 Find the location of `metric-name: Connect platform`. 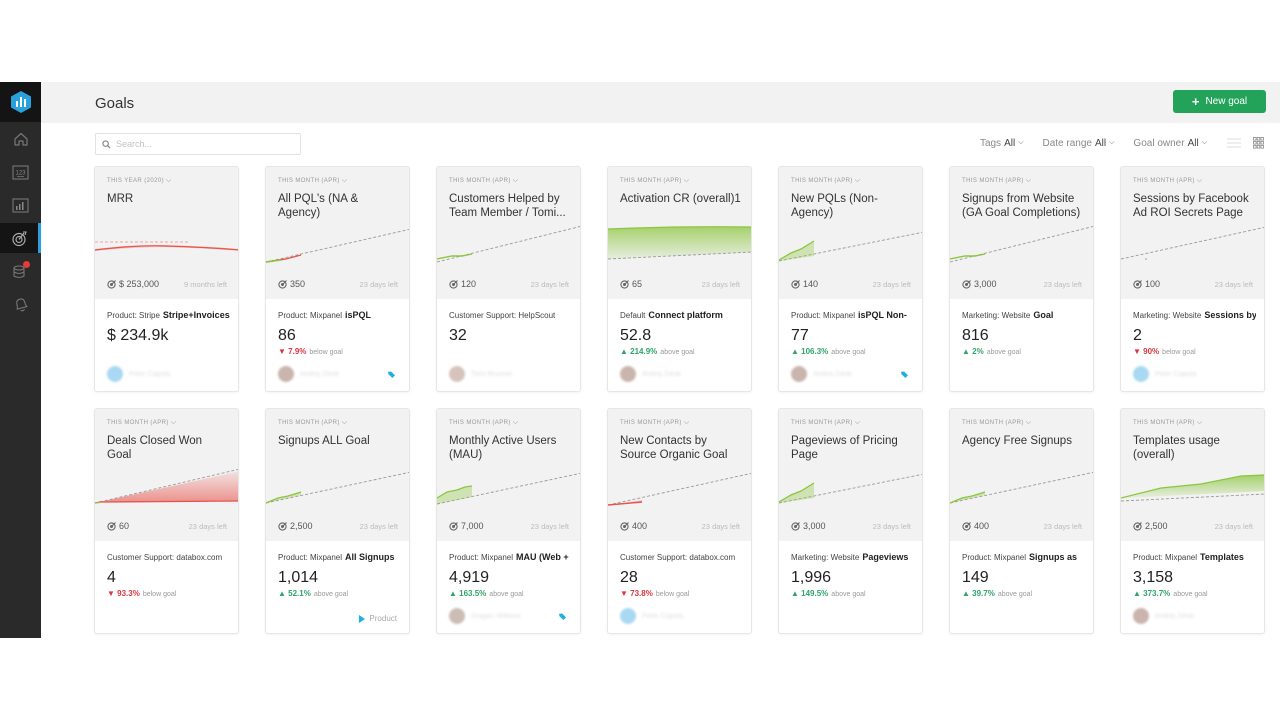

metric-name: Connect platform is located at coordinates (685, 315).